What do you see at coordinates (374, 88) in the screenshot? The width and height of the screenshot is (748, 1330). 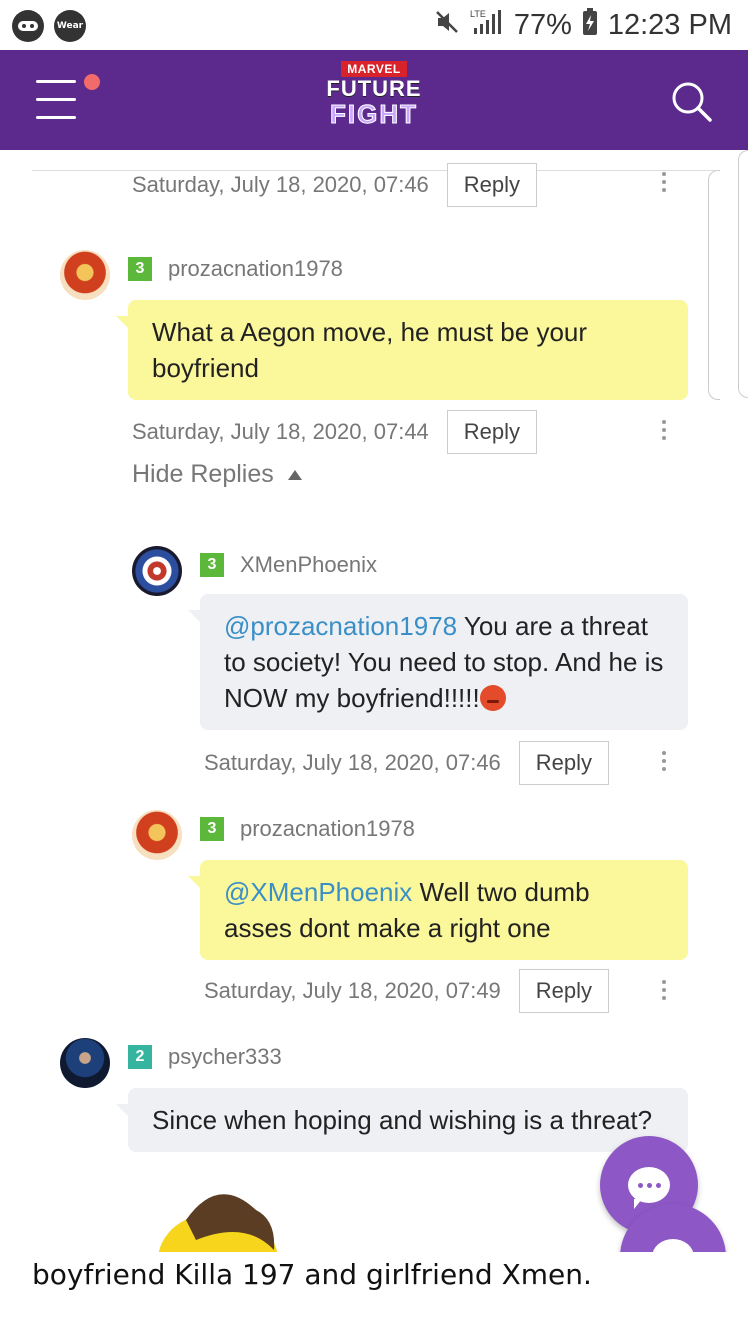 I see `logo-future: FUTURE` at bounding box center [374, 88].